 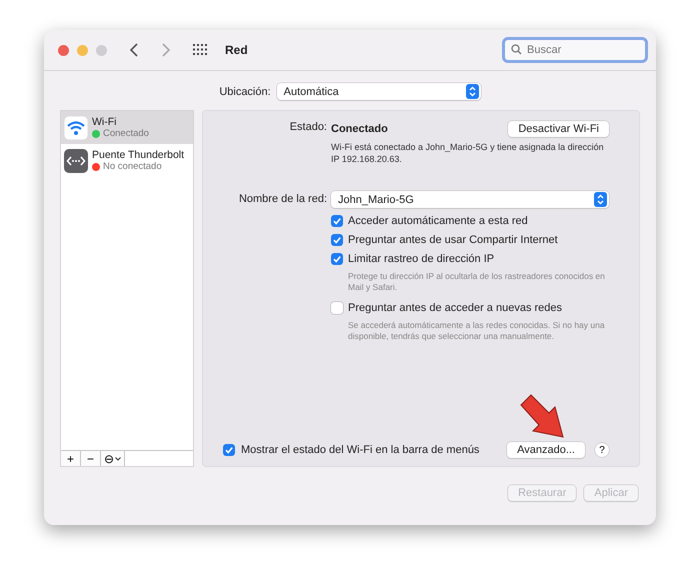 What do you see at coordinates (237, 50) in the screenshot?
I see `window-title: Red` at bounding box center [237, 50].